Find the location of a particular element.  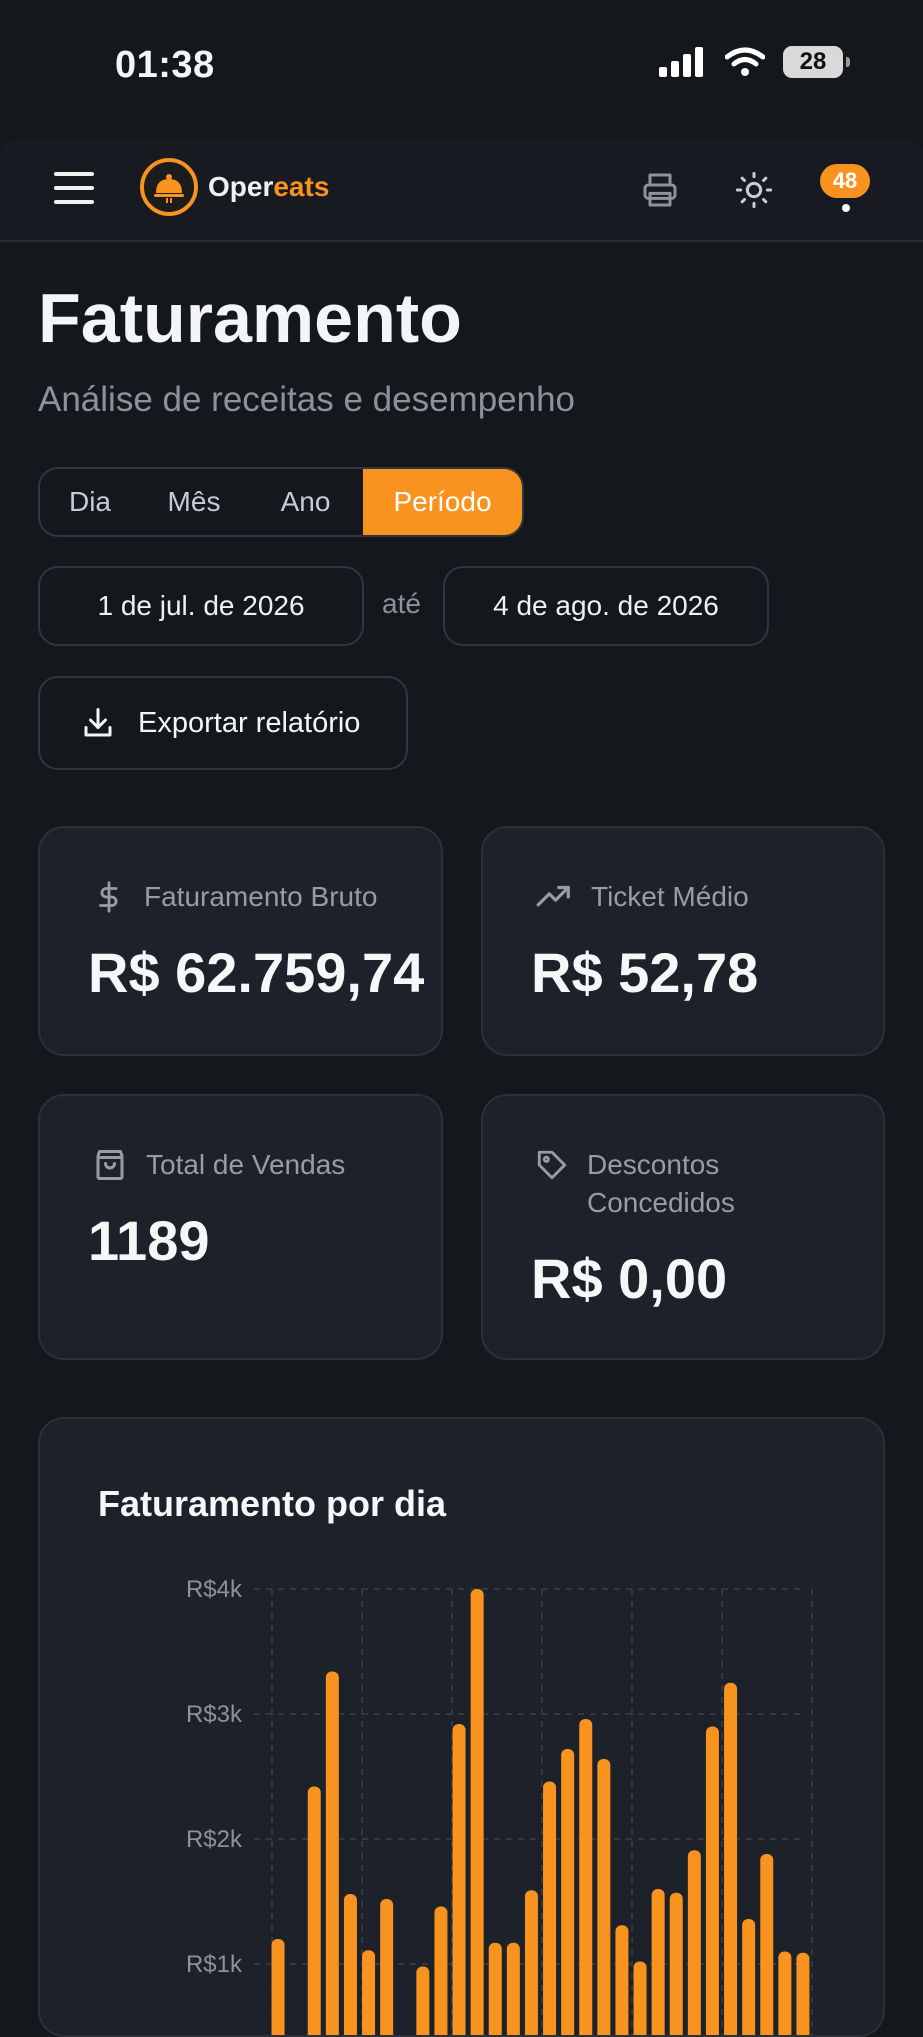

metric-value: R$ 62.759,74 is located at coordinates (256, 972).